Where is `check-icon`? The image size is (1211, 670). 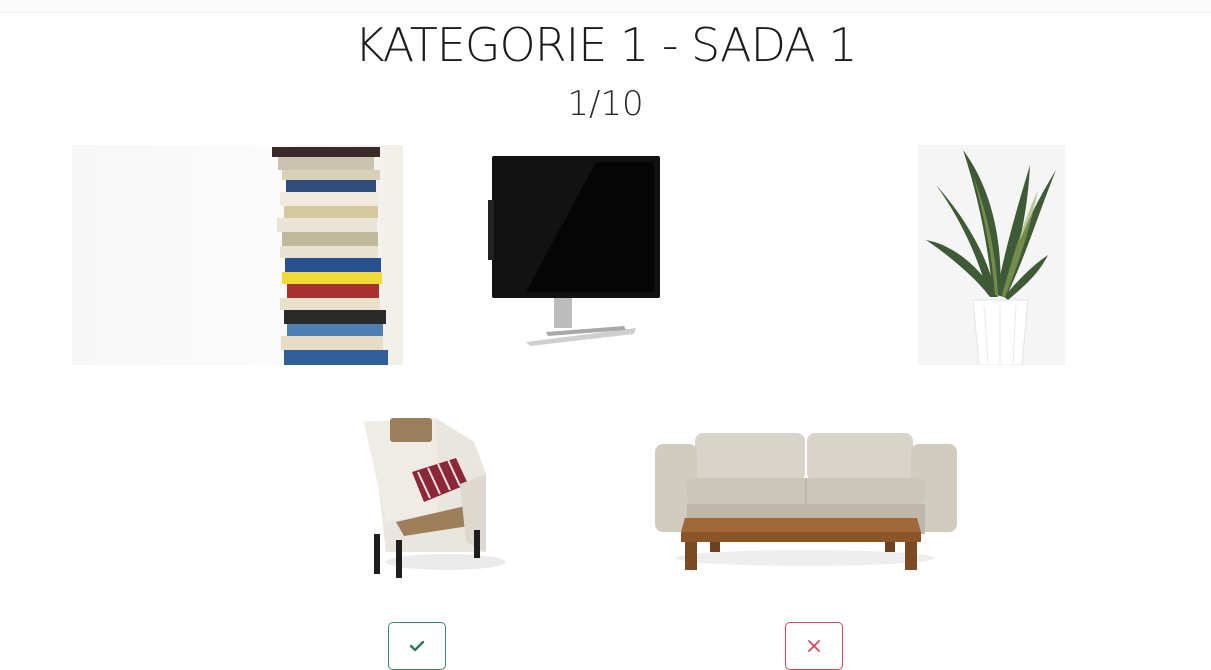
check-icon is located at coordinates (417, 646).